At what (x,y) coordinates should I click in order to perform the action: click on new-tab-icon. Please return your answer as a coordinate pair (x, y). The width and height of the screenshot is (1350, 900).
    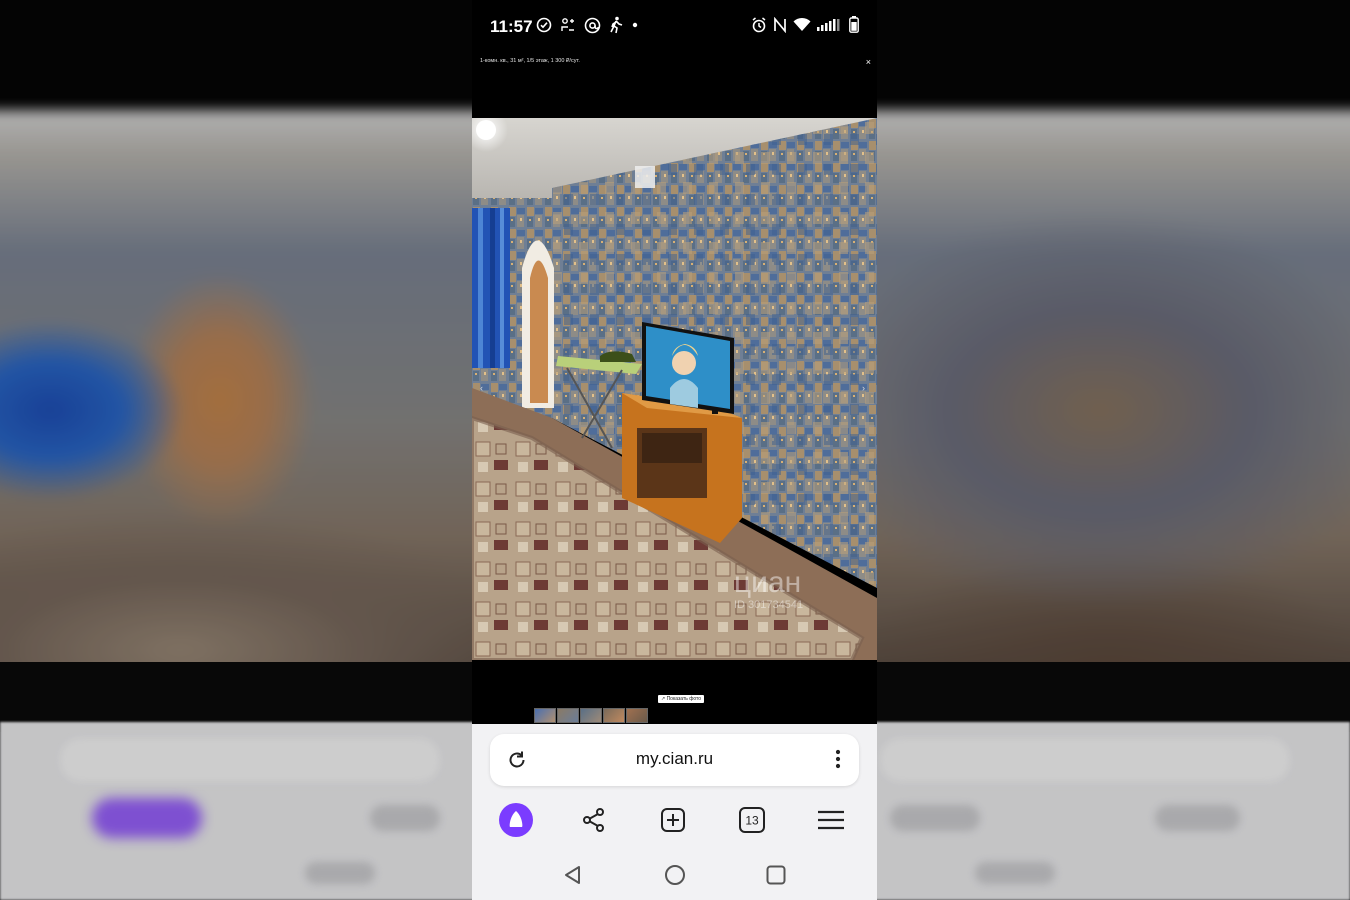
    Looking at the image, I should click on (673, 820).